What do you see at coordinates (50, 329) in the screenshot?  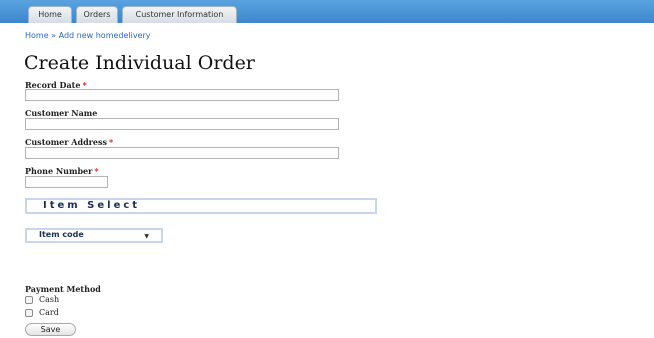 I see `save-button: Save` at bounding box center [50, 329].